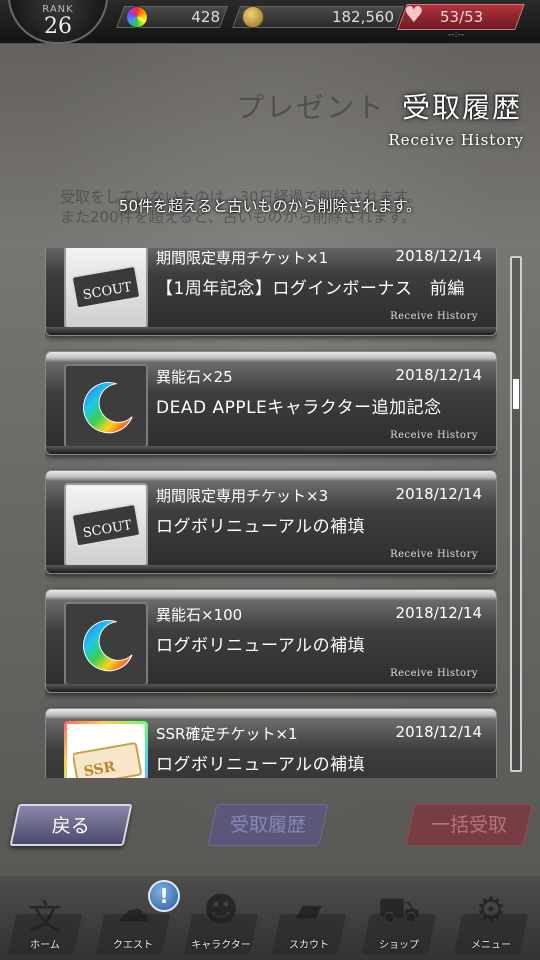  Describe the element at coordinates (299, 408) in the screenshot. I see `history-item-reason: DEAD APPLEキャラクター追加記念` at that location.